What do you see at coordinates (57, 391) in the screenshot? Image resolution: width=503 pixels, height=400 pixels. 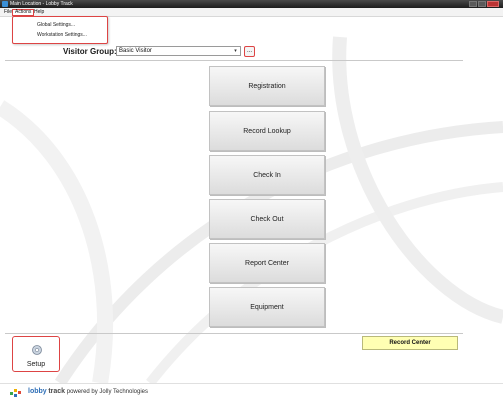 I see `brand-track: track` at bounding box center [57, 391].